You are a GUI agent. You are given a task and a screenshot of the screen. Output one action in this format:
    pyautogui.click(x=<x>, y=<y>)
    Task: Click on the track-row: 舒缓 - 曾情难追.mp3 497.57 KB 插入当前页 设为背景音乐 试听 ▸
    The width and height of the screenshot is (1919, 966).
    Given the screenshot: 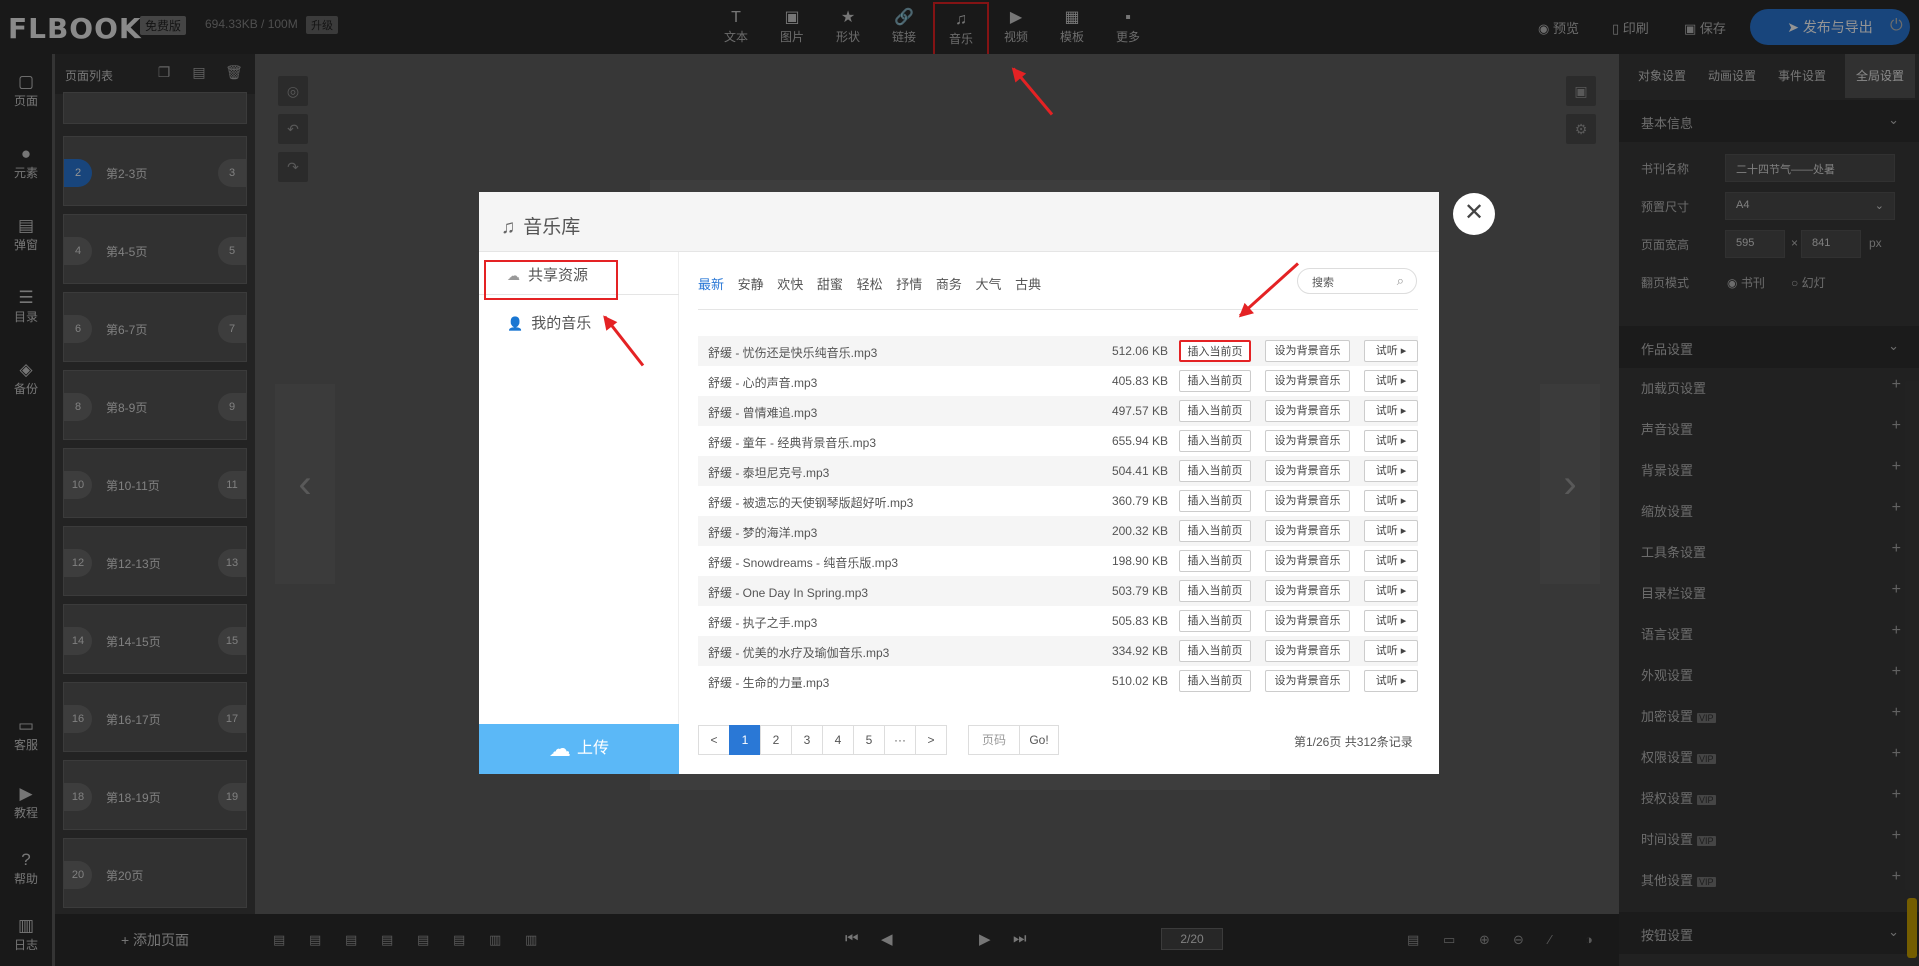 What is the action you would take?
    pyautogui.click(x=1058, y=411)
    